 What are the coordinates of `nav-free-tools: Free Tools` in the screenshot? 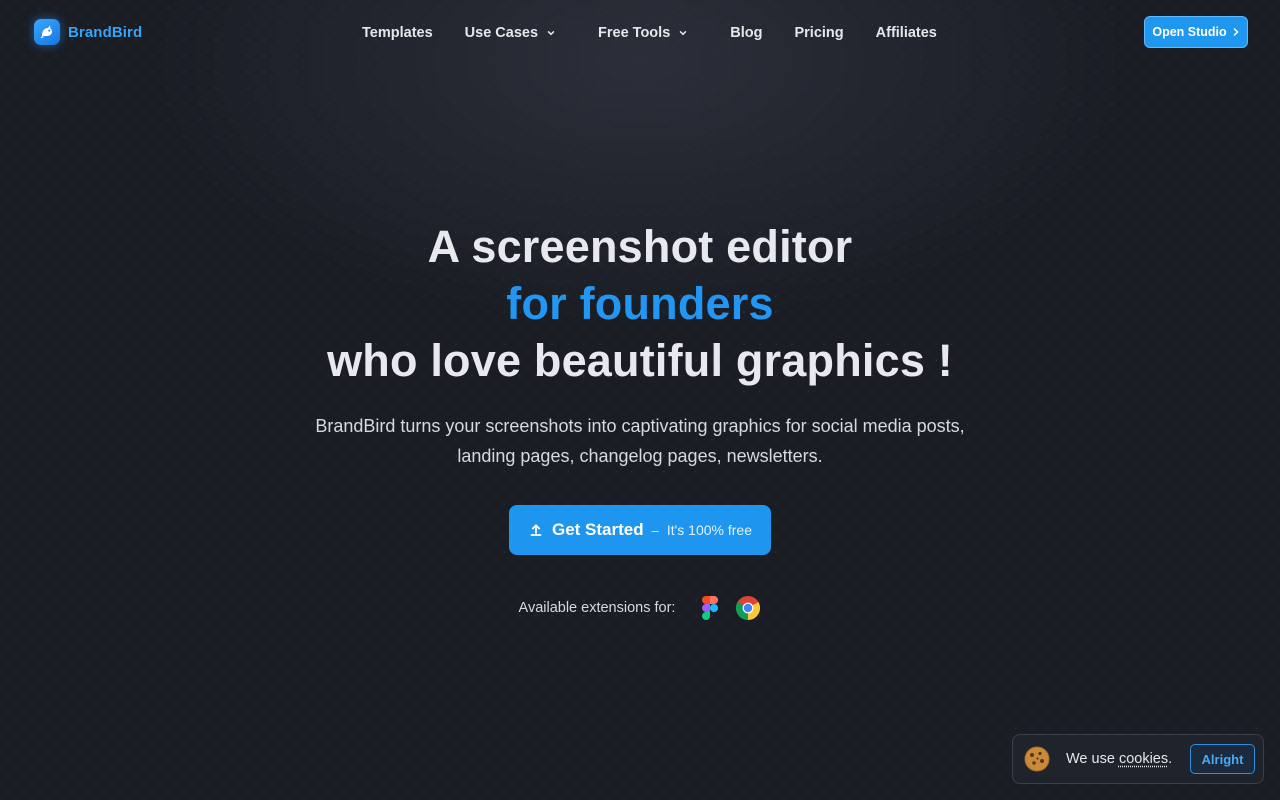 It's located at (643, 33).